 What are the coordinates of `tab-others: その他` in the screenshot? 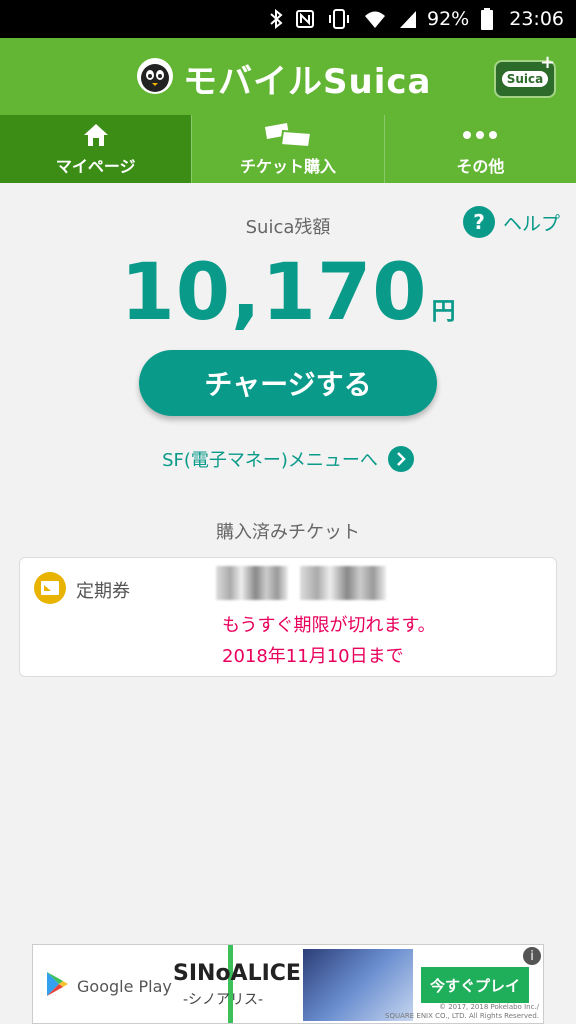 It's located at (479, 149).